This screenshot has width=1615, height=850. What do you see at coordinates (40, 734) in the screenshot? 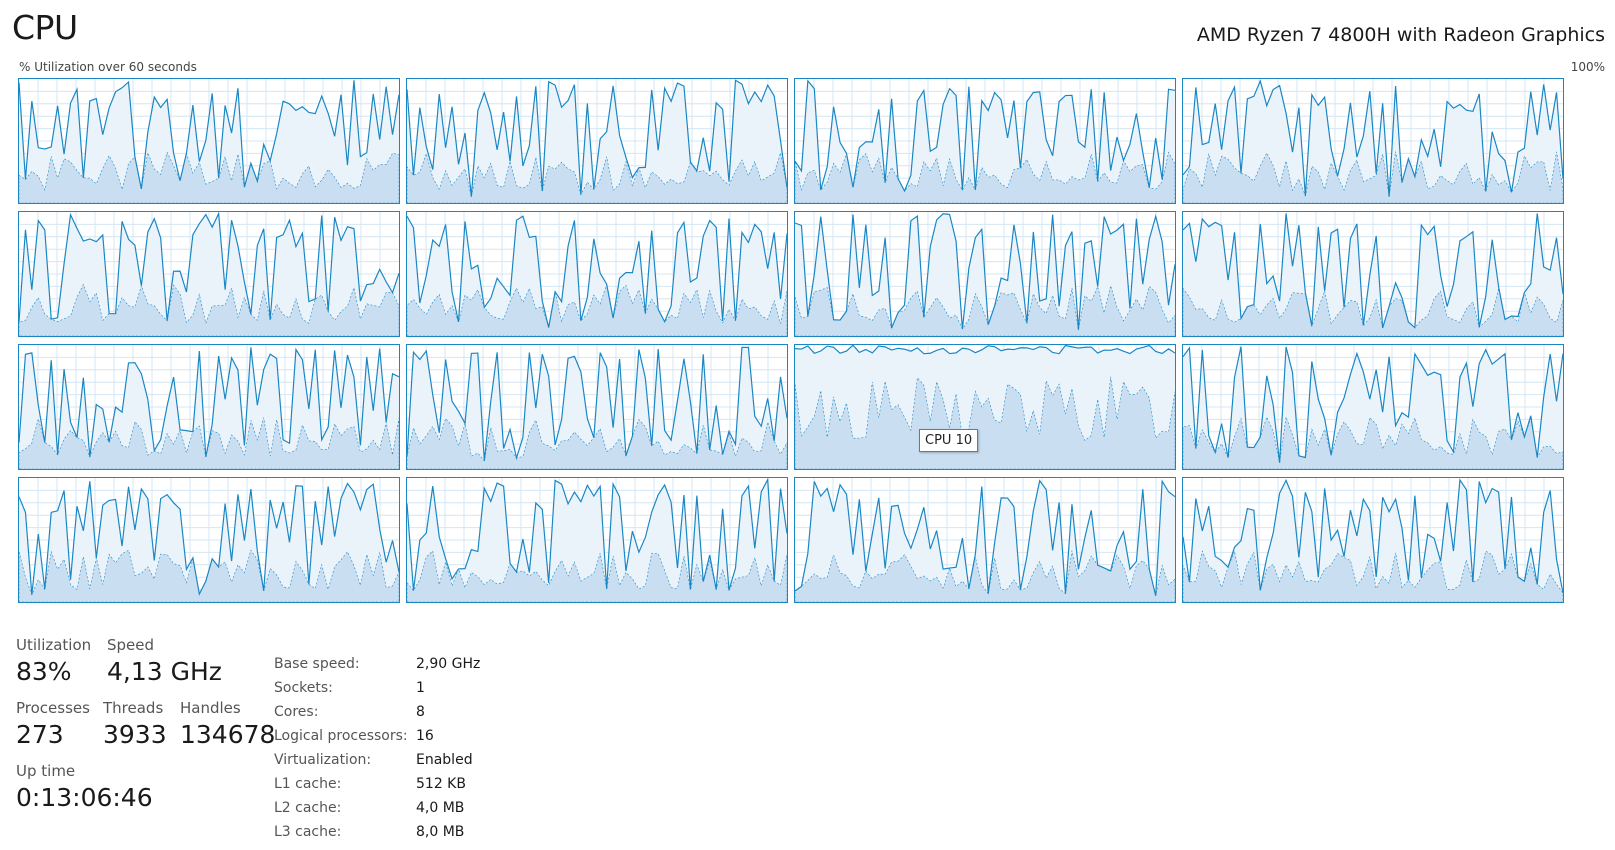
I see `processes-stat-value: 273` at bounding box center [40, 734].